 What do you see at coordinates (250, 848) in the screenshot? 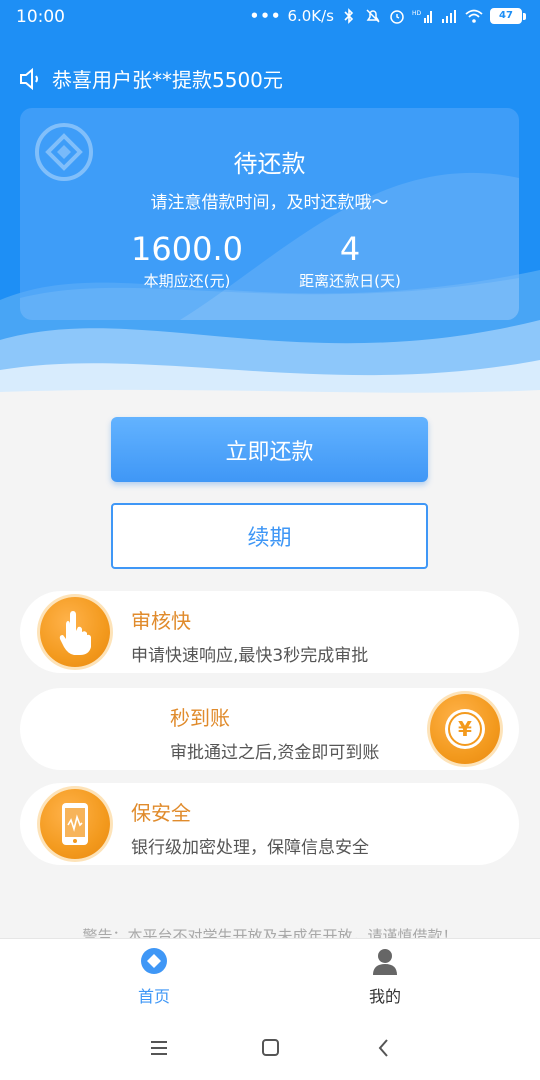
I see `feature-desc: 银行级加密处理，保障信息安全` at bounding box center [250, 848].